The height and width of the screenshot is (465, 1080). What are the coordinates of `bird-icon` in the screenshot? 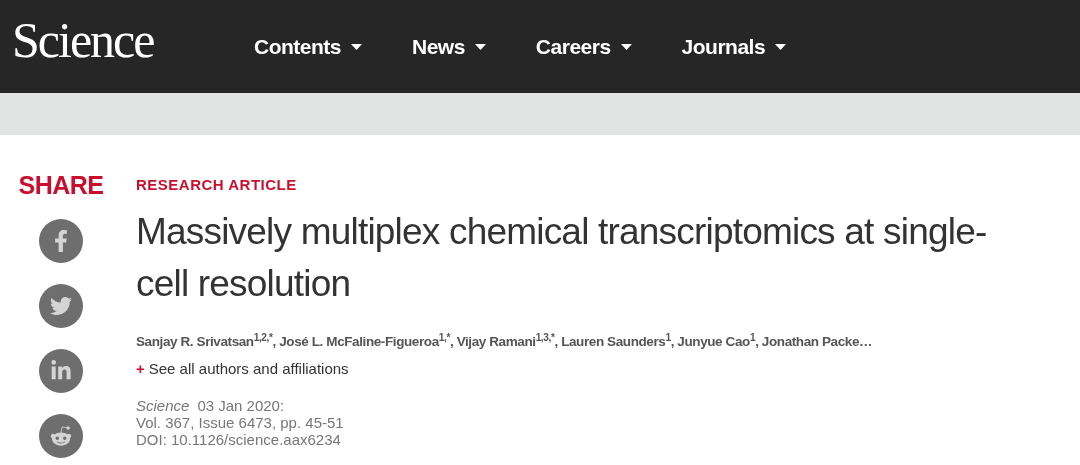 It's located at (61, 306).